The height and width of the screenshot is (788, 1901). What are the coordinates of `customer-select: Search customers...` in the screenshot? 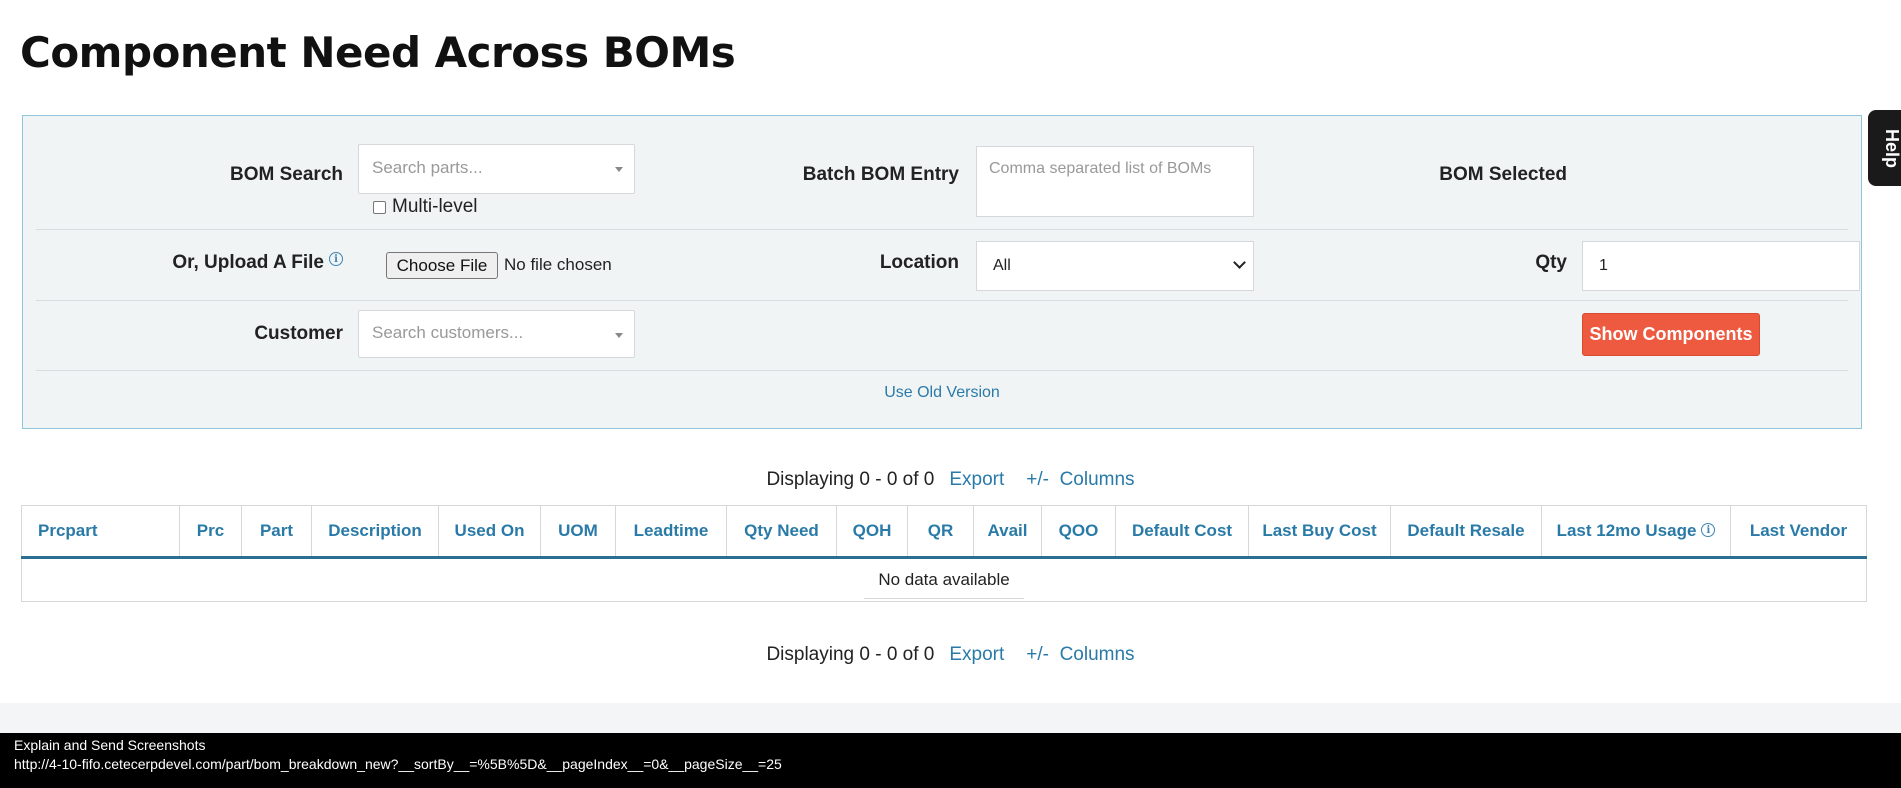 It's located at (496, 334).